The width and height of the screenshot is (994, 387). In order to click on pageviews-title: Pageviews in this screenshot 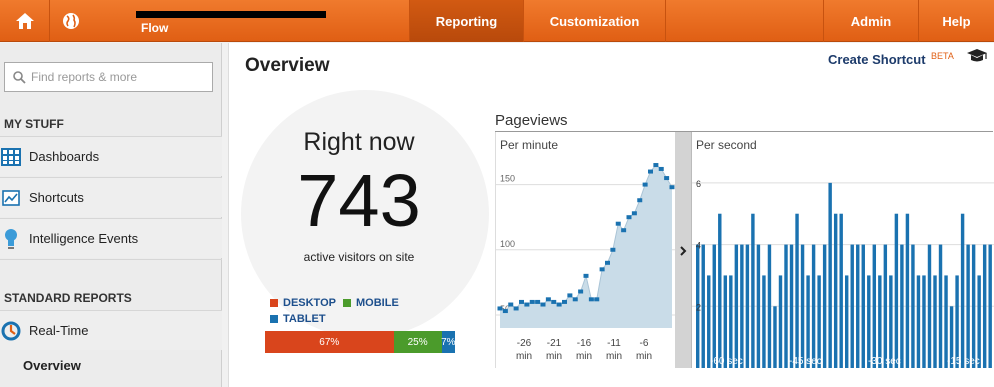, I will do `click(531, 120)`.